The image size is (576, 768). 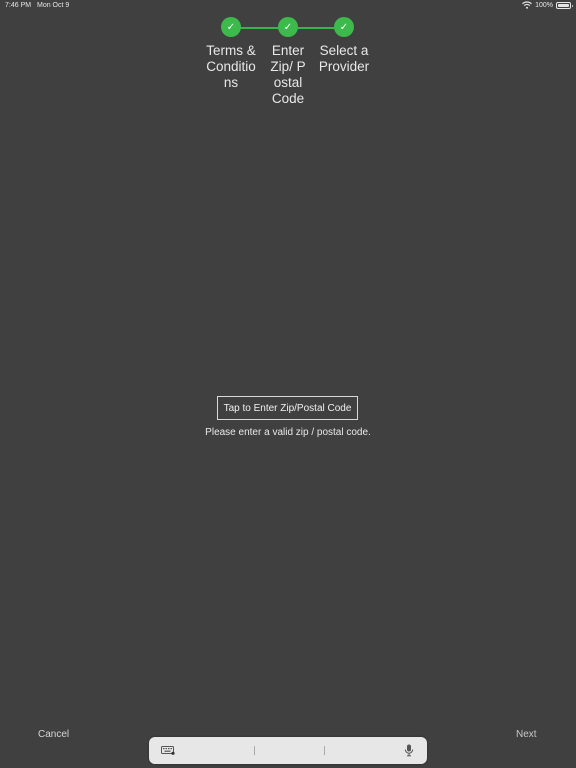 I want to click on step-terms: ✓ Terms & Conditions, so click(x=231, y=54).